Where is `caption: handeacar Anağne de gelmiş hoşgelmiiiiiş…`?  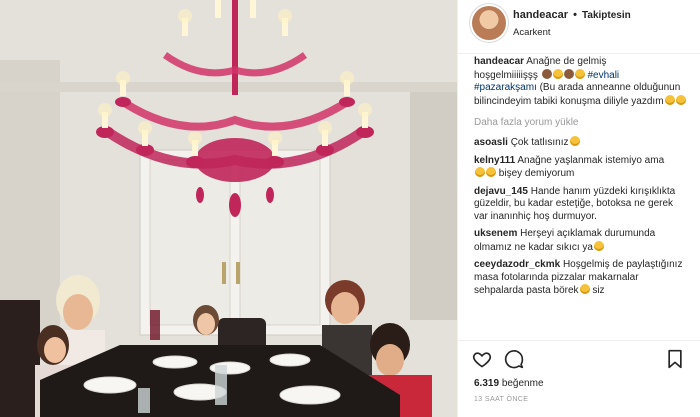
caption: handeacar Anağne de gelmiş hoşgelmiiiiiş… is located at coordinates (580, 82).